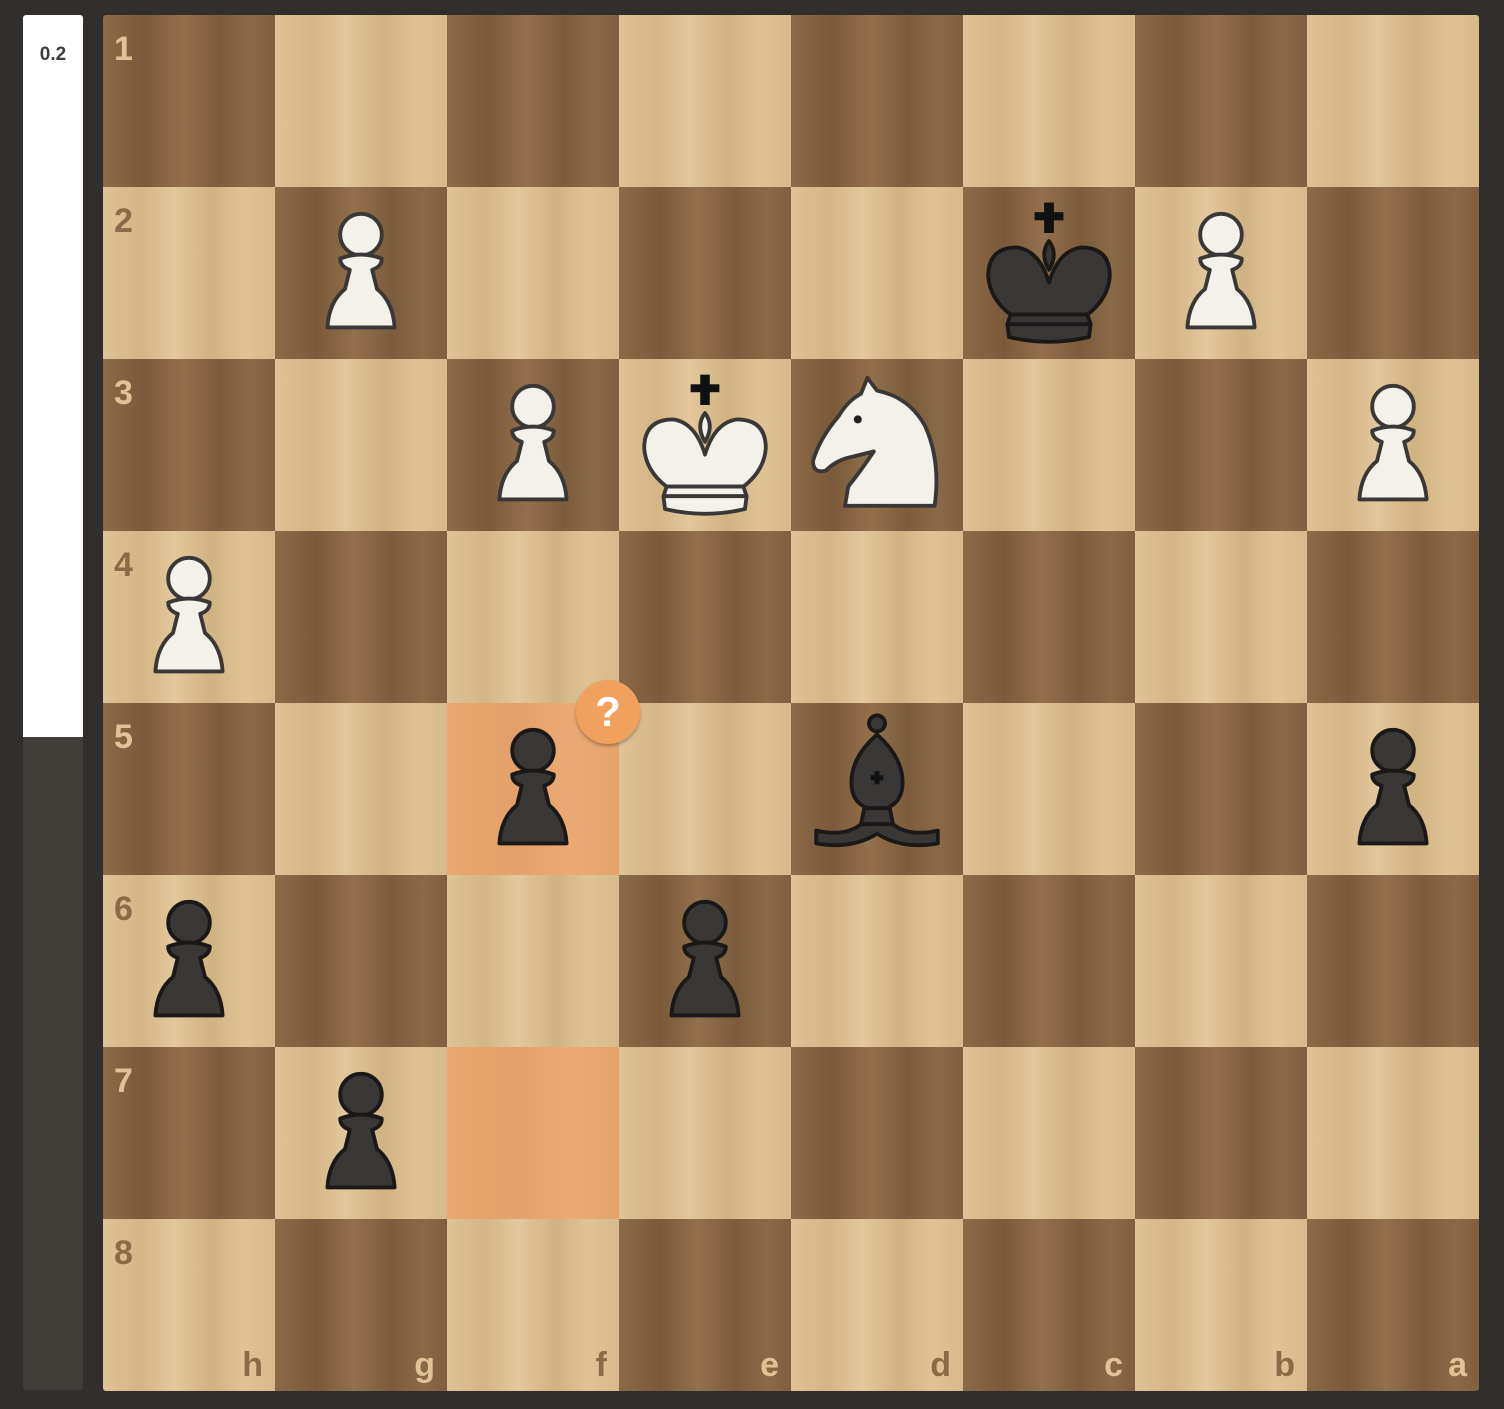  I want to click on square-c7, so click(1049, 1133).